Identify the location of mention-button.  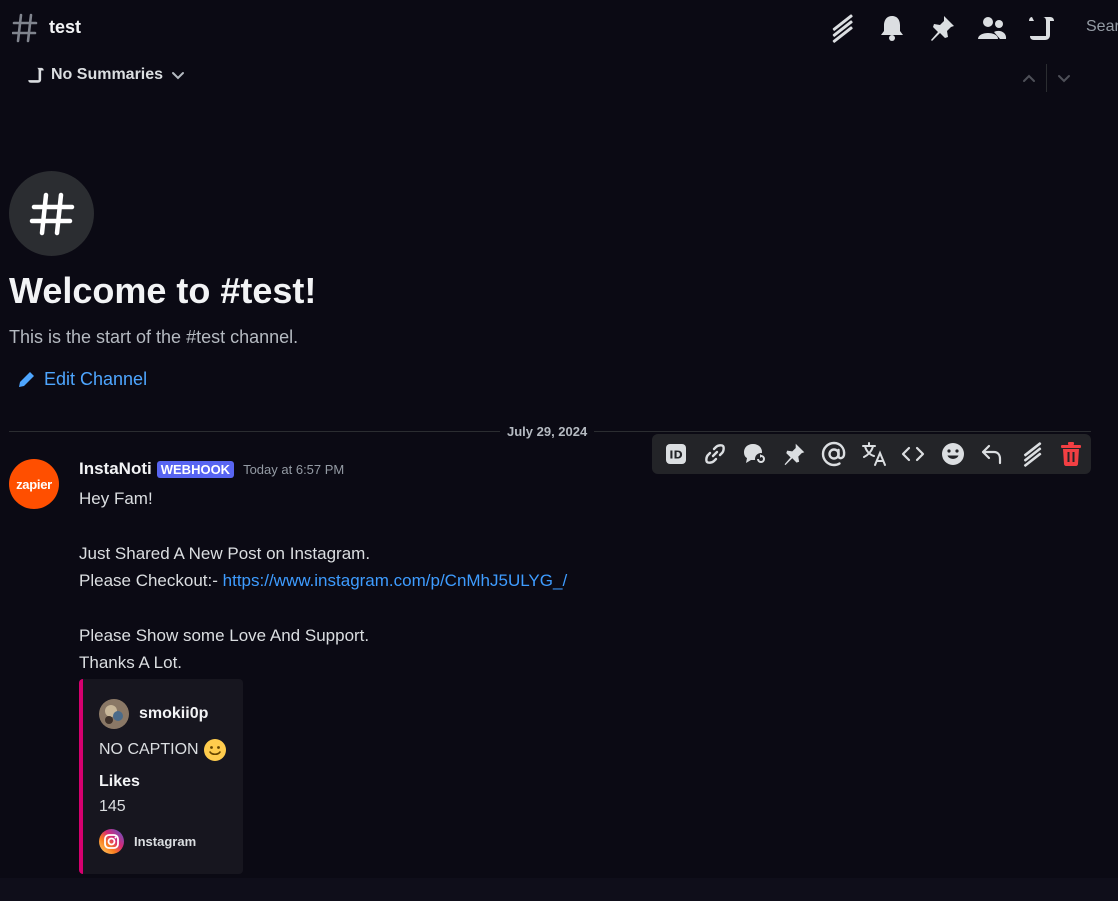
(834, 454).